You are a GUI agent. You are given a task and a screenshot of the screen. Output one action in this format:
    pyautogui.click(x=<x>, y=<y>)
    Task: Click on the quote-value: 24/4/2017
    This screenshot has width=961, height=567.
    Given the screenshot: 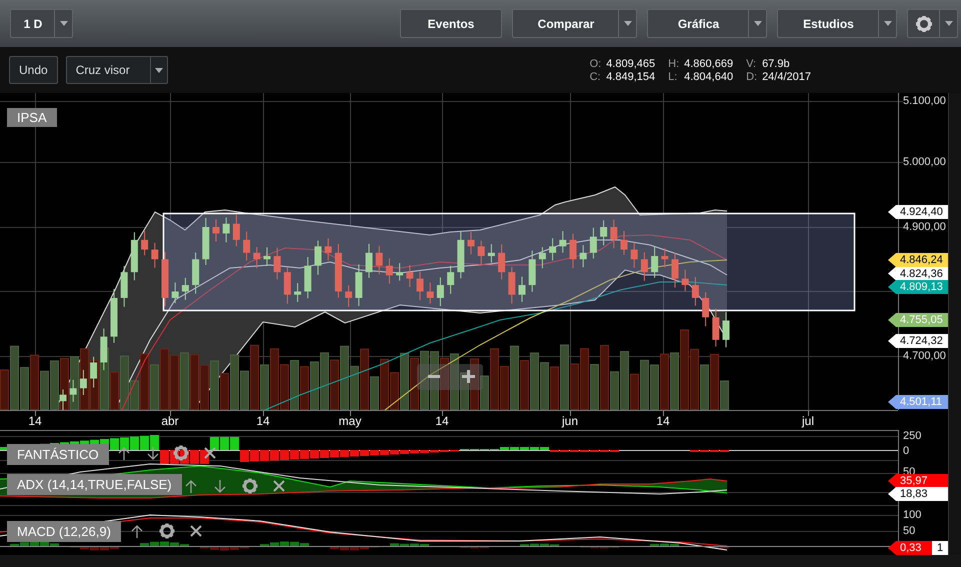 What is the action you would take?
    pyautogui.click(x=786, y=76)
    